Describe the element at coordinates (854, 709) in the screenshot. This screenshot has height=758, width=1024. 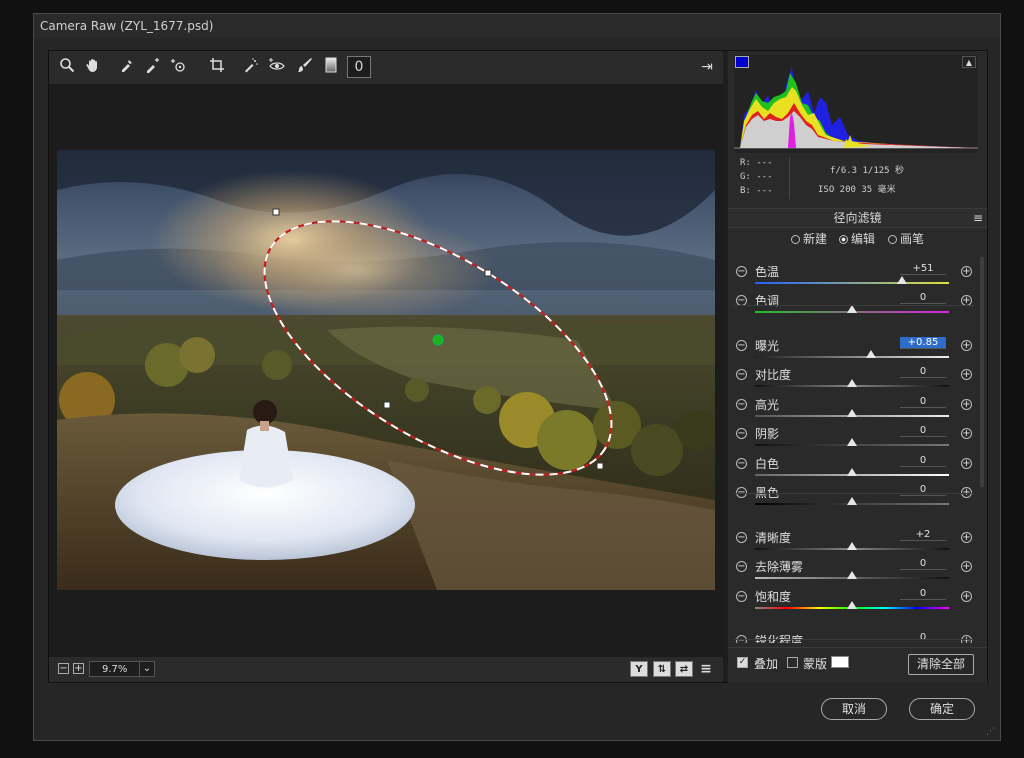
I see `cancel-button: 取消` at that location.